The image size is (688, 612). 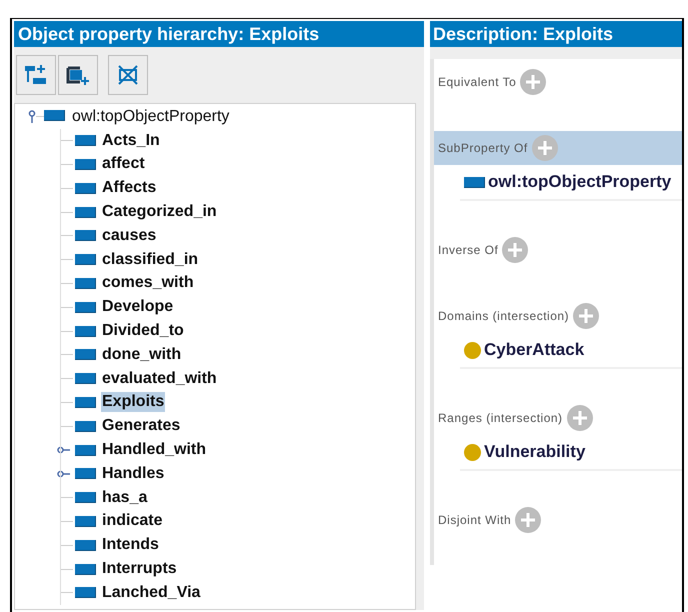 I want to click on property-label: Lanched_Via, so click(x=151, y=592).